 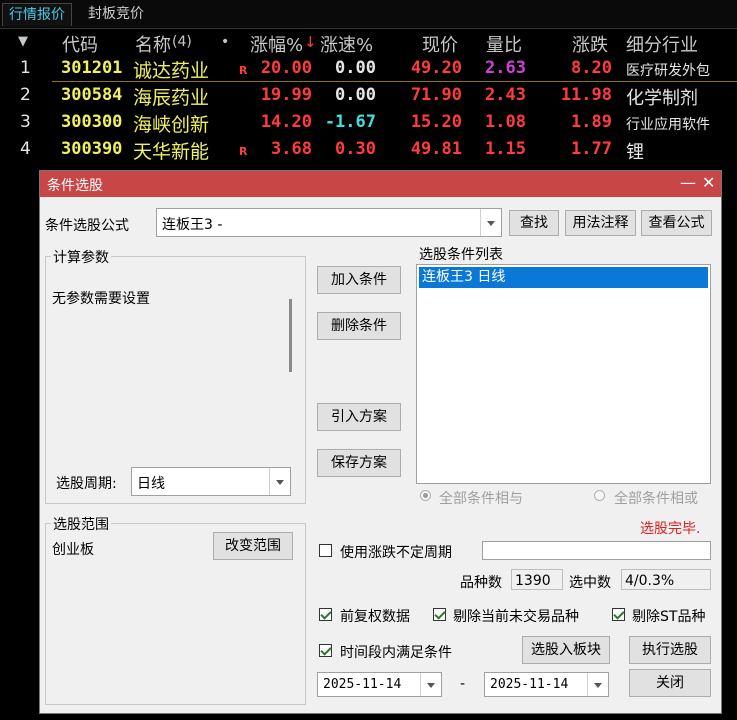 What do you see at coordinates (171, 152) in the screenshot?
I see `row-name: 天华新能` at bounding box center [171, 152].